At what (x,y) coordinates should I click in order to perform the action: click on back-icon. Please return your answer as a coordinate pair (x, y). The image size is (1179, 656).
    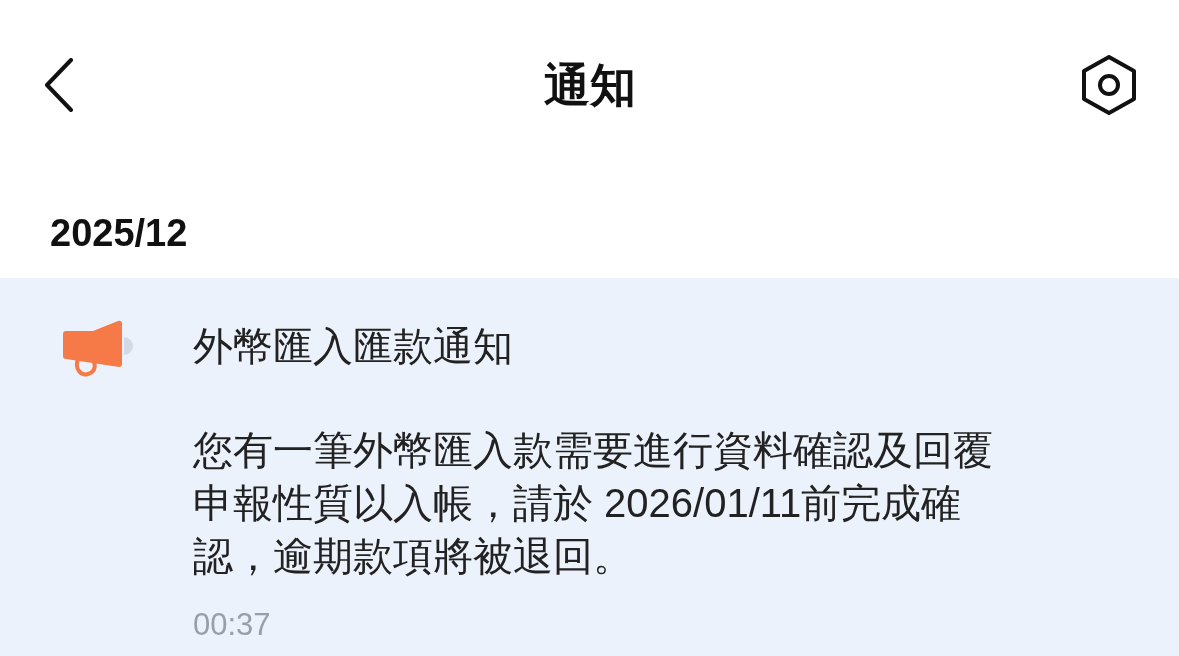
    Looking at the image, I should click on (59, 85).